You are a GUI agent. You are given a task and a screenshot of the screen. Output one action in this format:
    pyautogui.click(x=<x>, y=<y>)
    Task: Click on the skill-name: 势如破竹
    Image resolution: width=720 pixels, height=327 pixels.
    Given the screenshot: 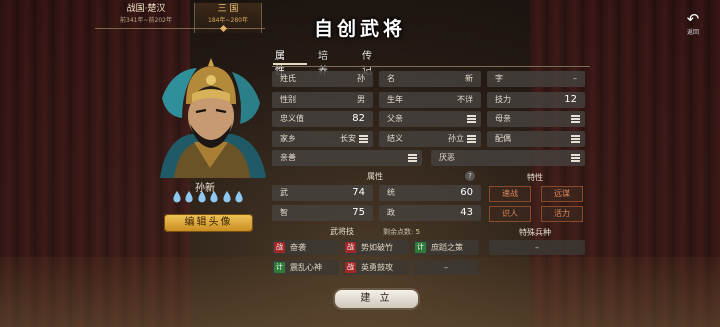 What is the action you would take?
    pyautogui.click(x=377, y=247)
    